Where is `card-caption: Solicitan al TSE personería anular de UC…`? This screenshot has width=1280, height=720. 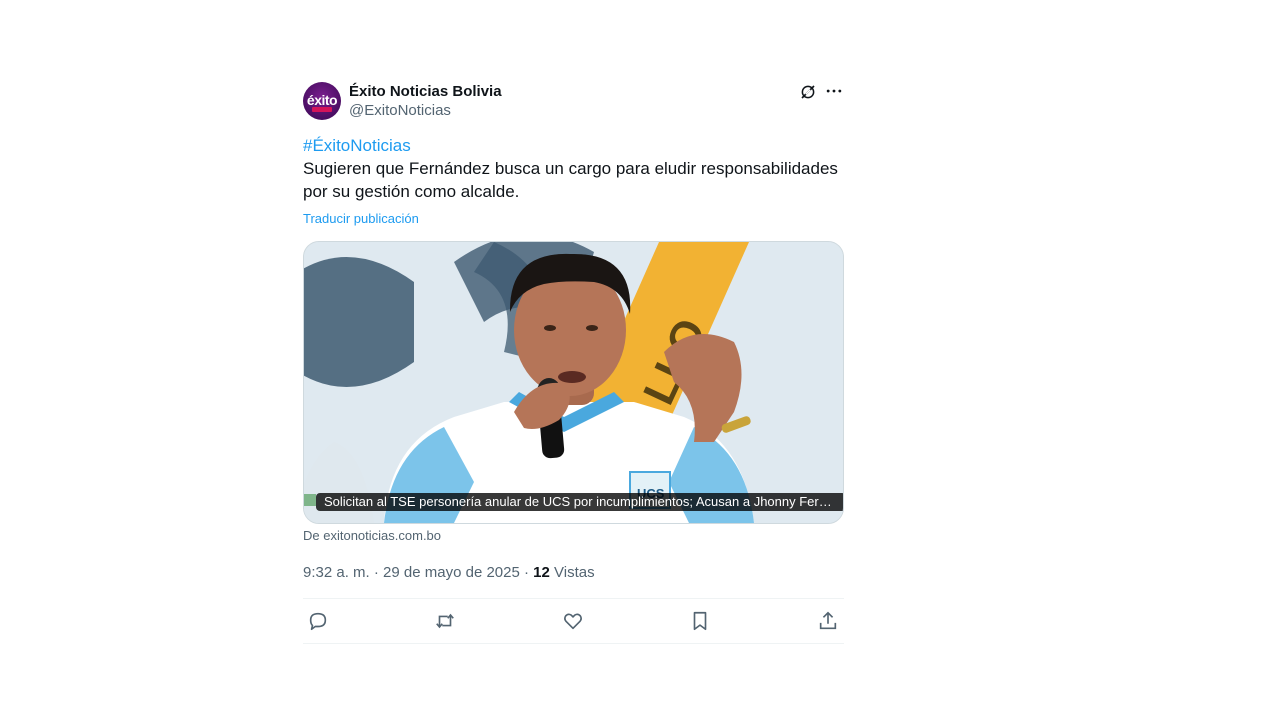 card-caption: Solicitan al TSE personería anular de UC… is located at coordinates (579, 502).